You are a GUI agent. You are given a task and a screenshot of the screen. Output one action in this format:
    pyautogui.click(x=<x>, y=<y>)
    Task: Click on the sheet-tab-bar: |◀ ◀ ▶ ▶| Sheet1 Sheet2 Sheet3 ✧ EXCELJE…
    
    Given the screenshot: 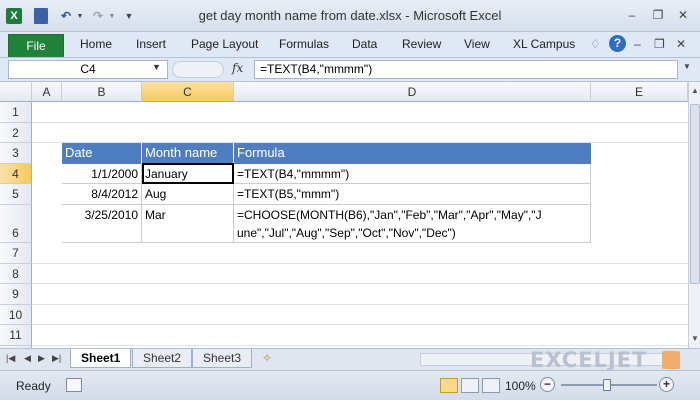 What is the action you would take?
    pyautogui.click(x=350, y=360)
    